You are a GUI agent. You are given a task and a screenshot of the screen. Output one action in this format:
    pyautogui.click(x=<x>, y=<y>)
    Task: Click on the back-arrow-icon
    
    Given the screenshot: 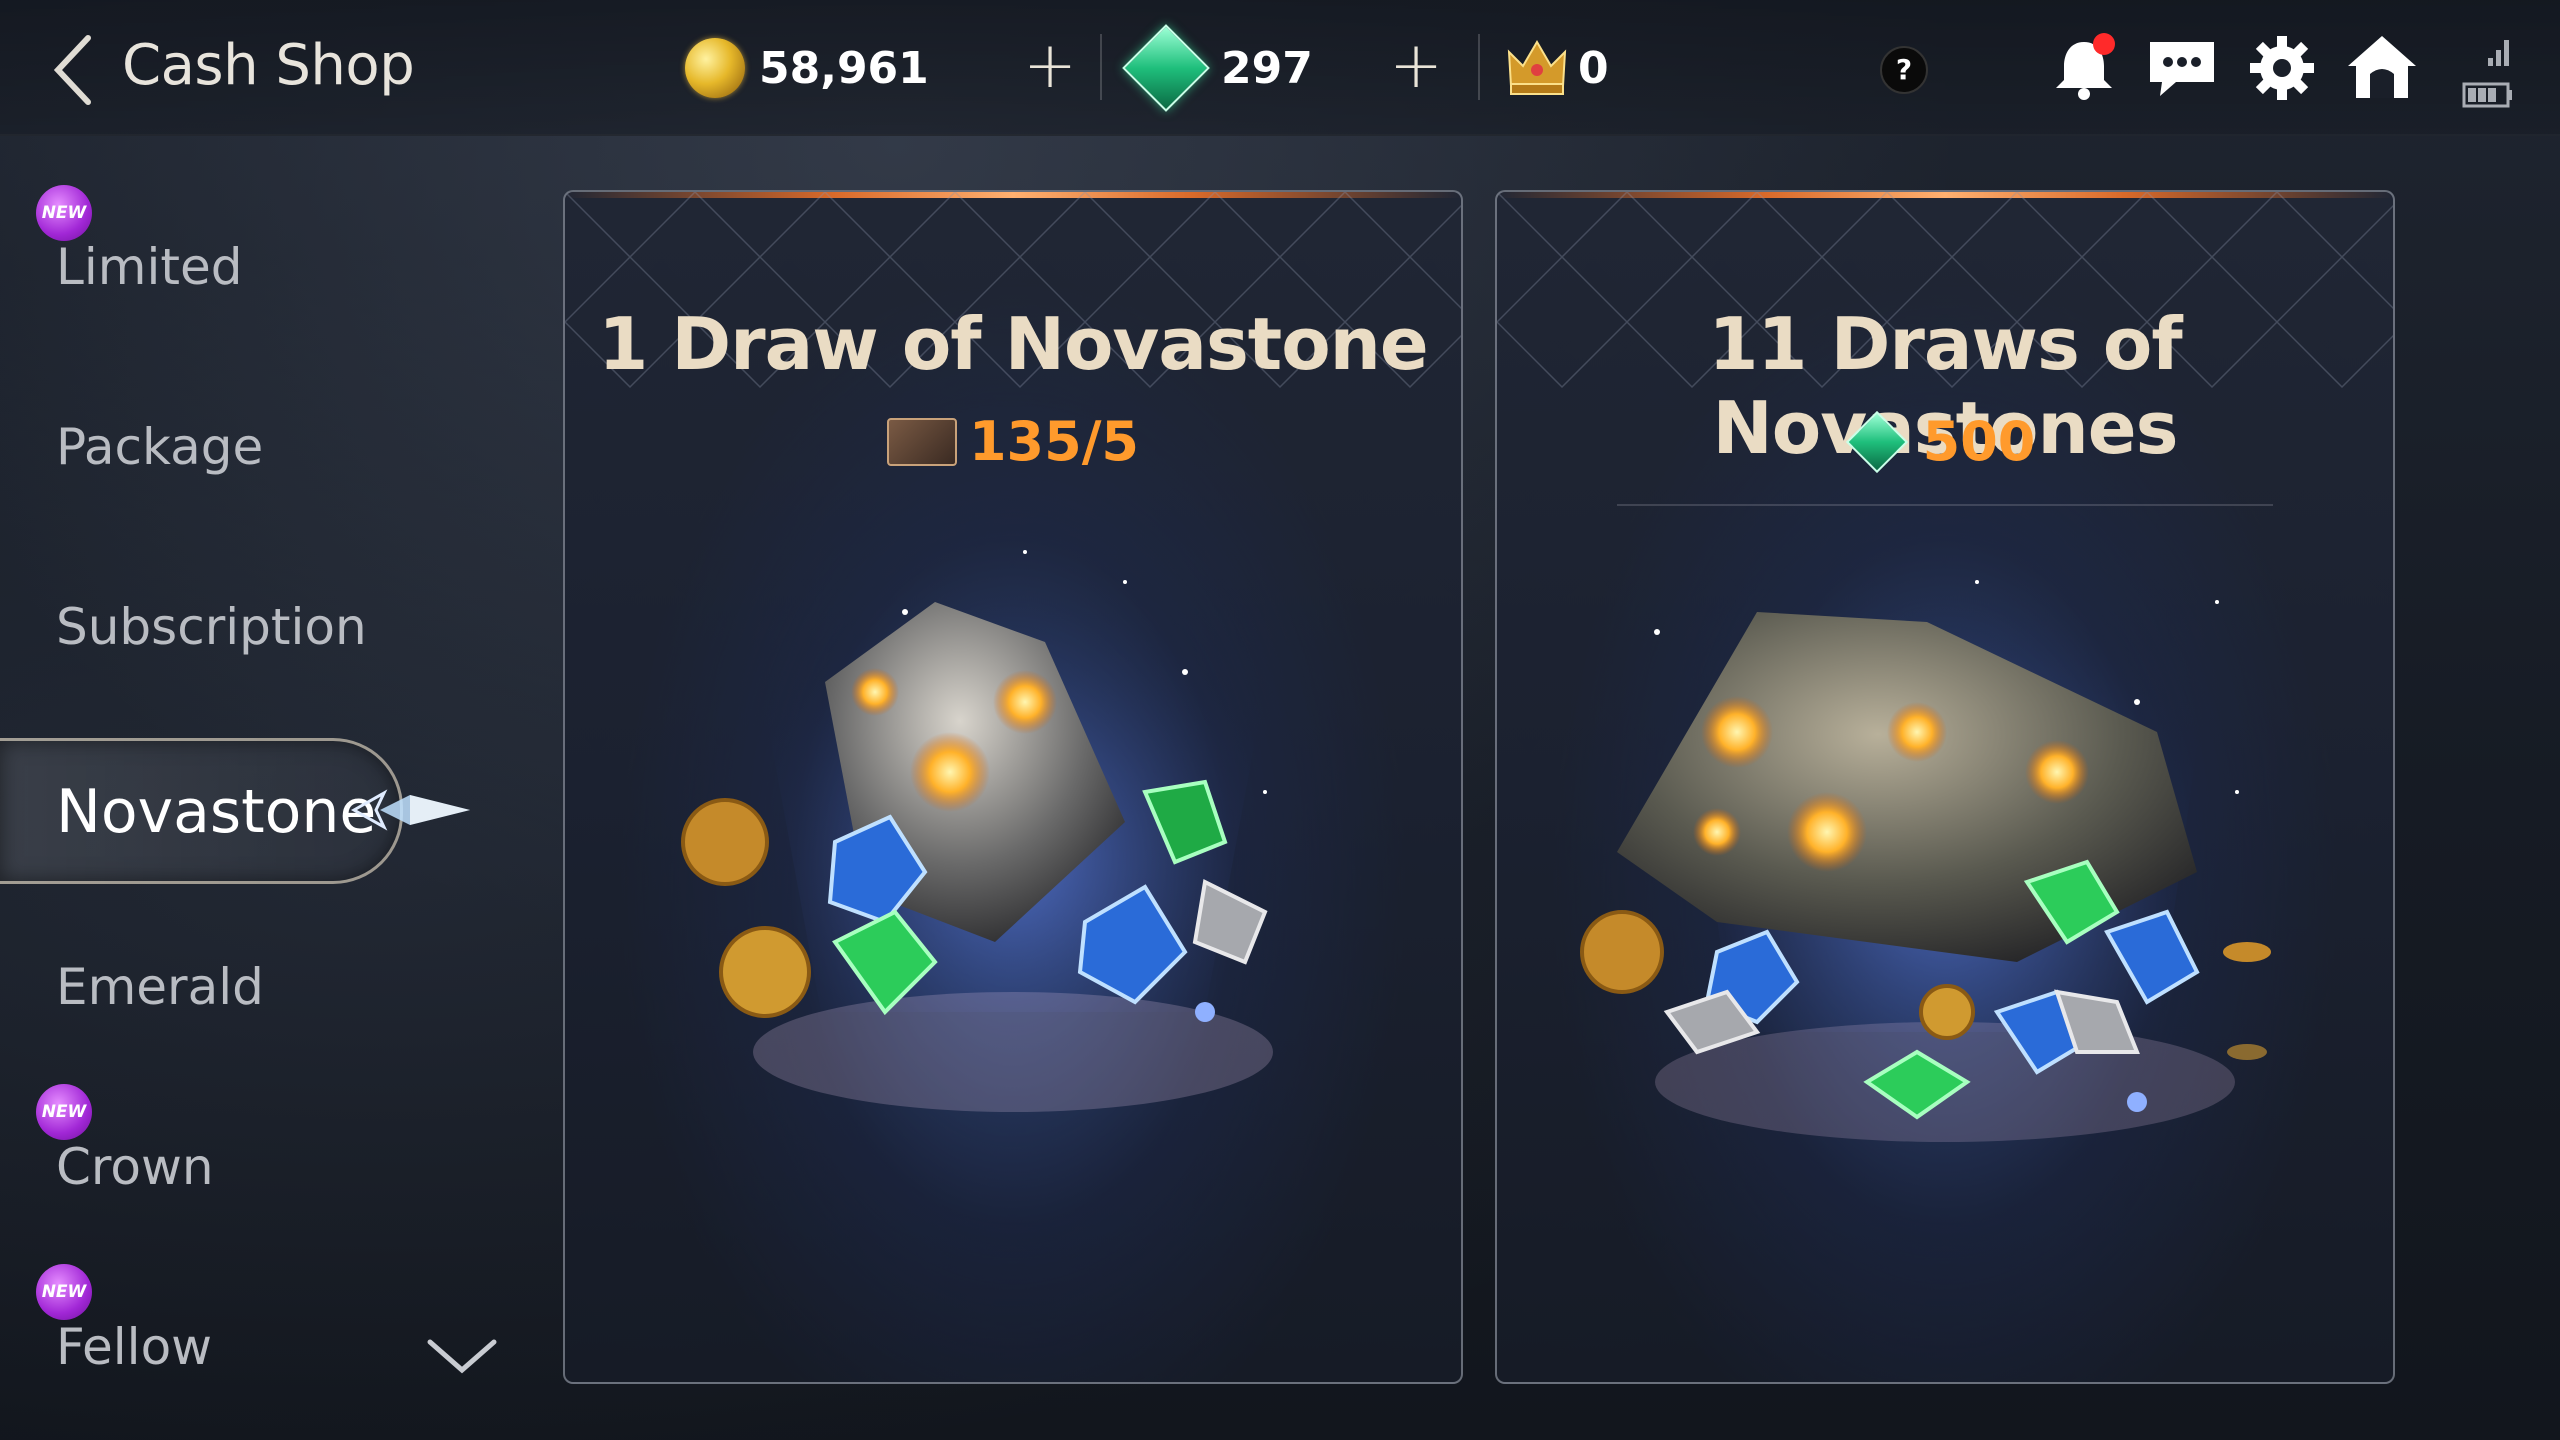 What is the action you would take?
    pyautogui.click(x=73, y=70)
    